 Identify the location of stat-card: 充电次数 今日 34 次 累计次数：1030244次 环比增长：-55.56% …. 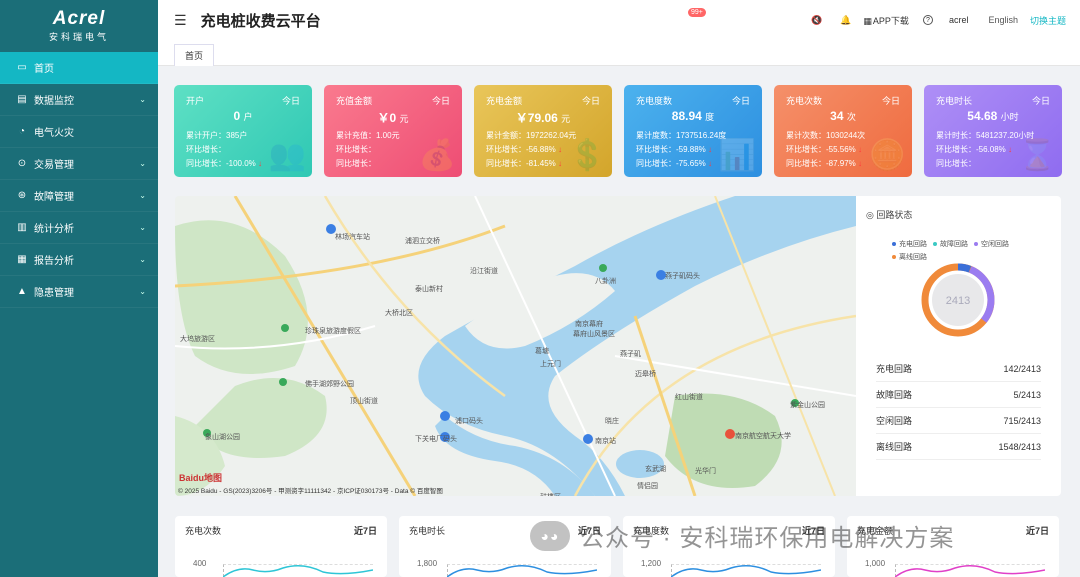
(843, 131).